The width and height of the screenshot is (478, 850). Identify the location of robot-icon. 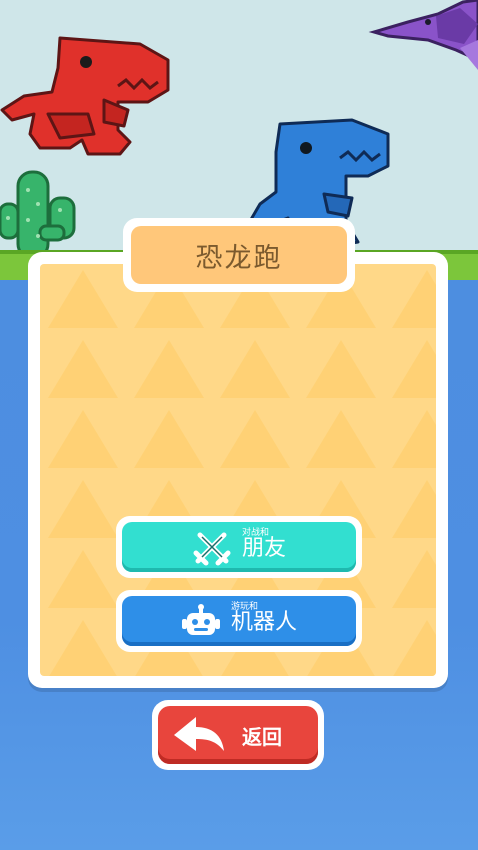
(200, 619).